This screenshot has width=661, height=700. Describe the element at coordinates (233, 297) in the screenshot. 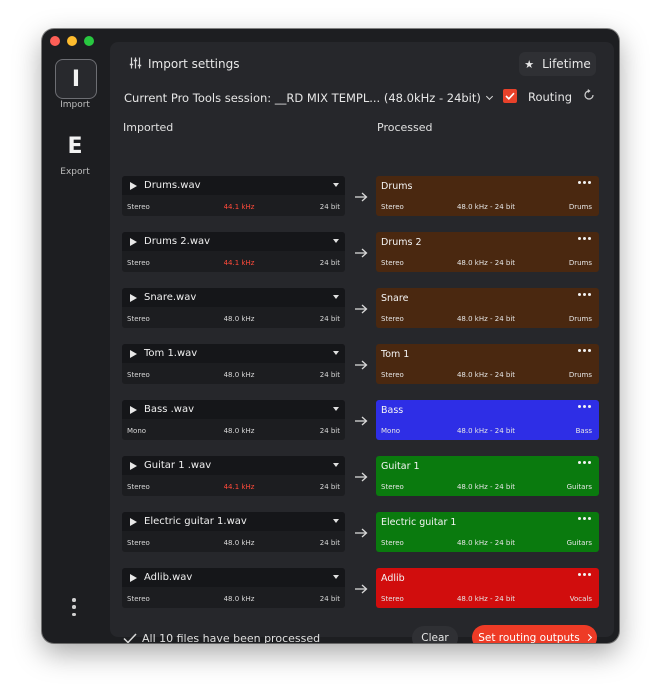

I see `file-select-dropdown: Snare.wav` at that location.